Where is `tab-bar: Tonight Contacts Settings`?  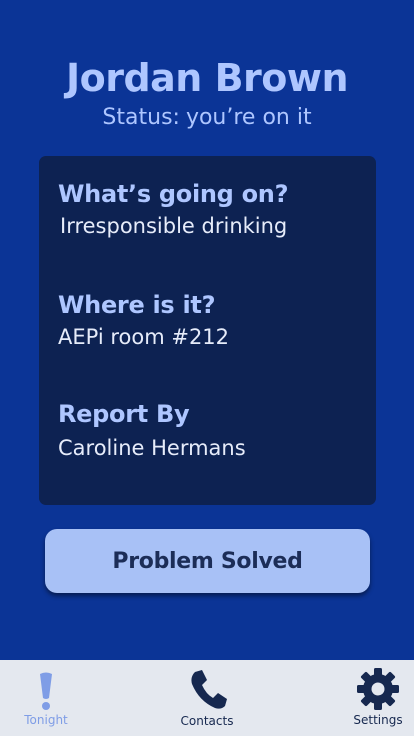 tab-bar: Tonight Contacts Settings is located at coordinates (207, 698).